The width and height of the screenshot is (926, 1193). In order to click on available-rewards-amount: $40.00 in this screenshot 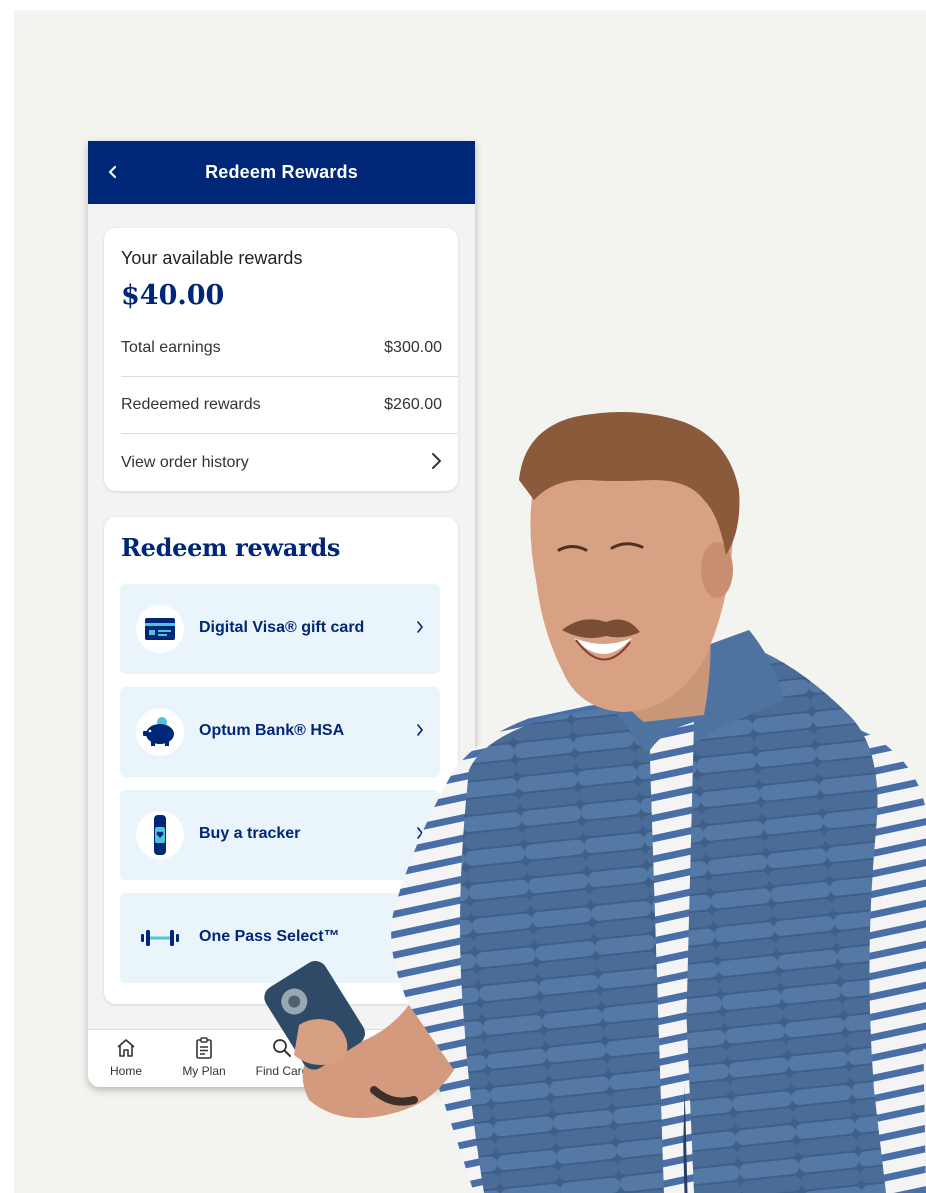, I will do `click(173, 295)`.